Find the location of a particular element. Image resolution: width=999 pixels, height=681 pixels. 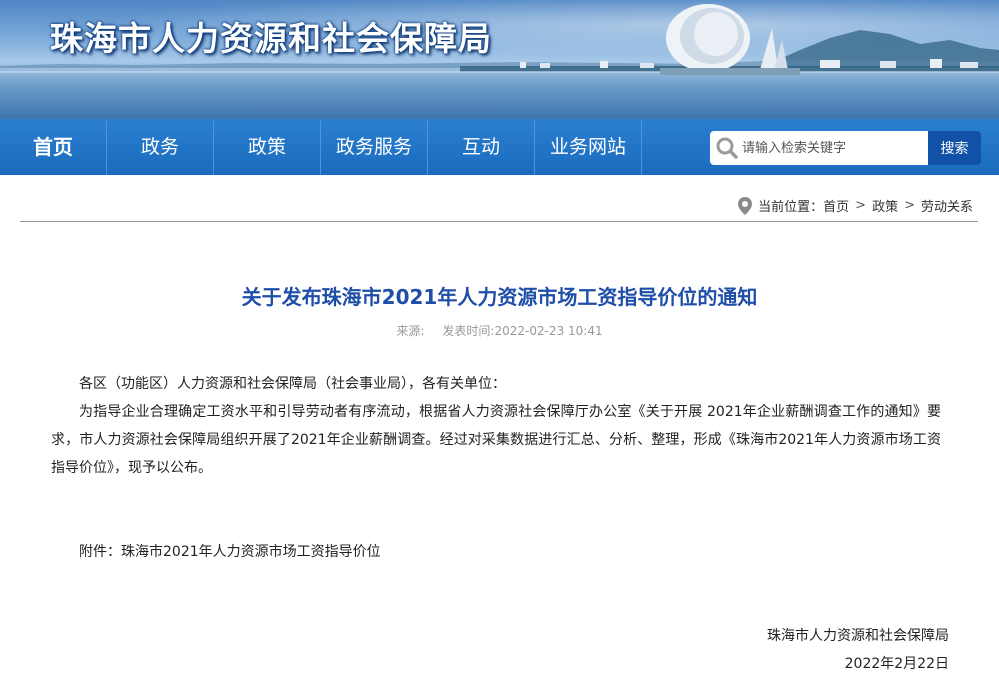

nav-item-government-services: 政务服务 is located at coordinates (374, 147).